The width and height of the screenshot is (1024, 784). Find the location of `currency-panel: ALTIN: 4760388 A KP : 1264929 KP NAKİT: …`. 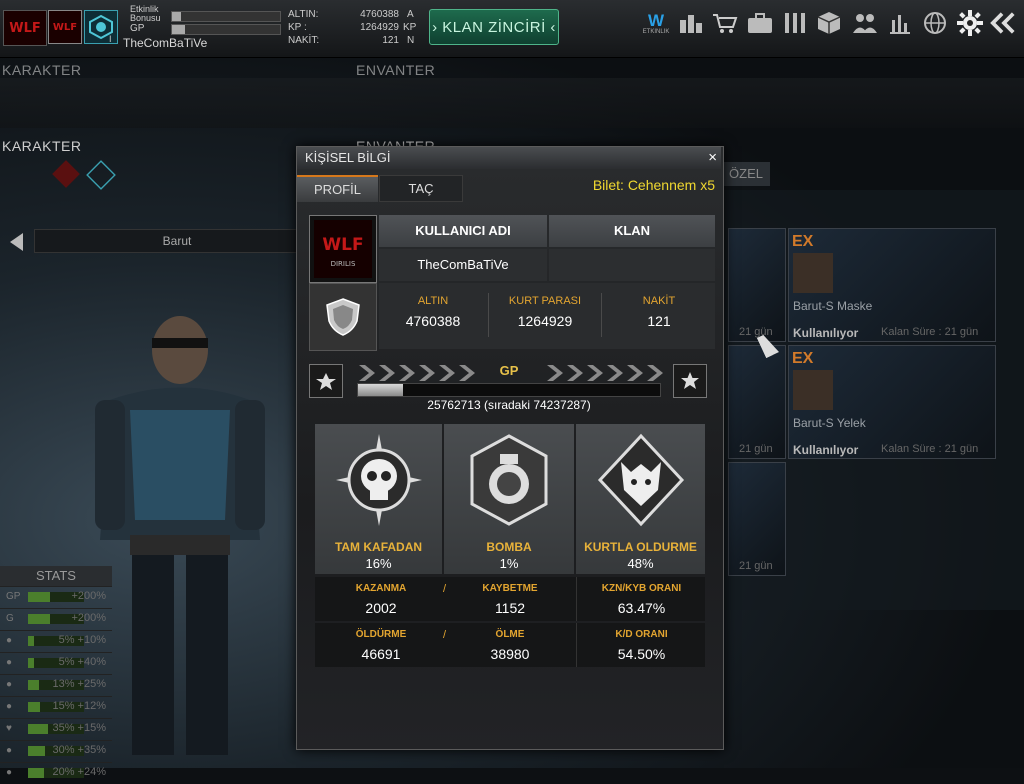

currency-panel: ALTIN: 4760388 A KP : 1264929 KP NAKİT: … is located at coordinates (355, 29).